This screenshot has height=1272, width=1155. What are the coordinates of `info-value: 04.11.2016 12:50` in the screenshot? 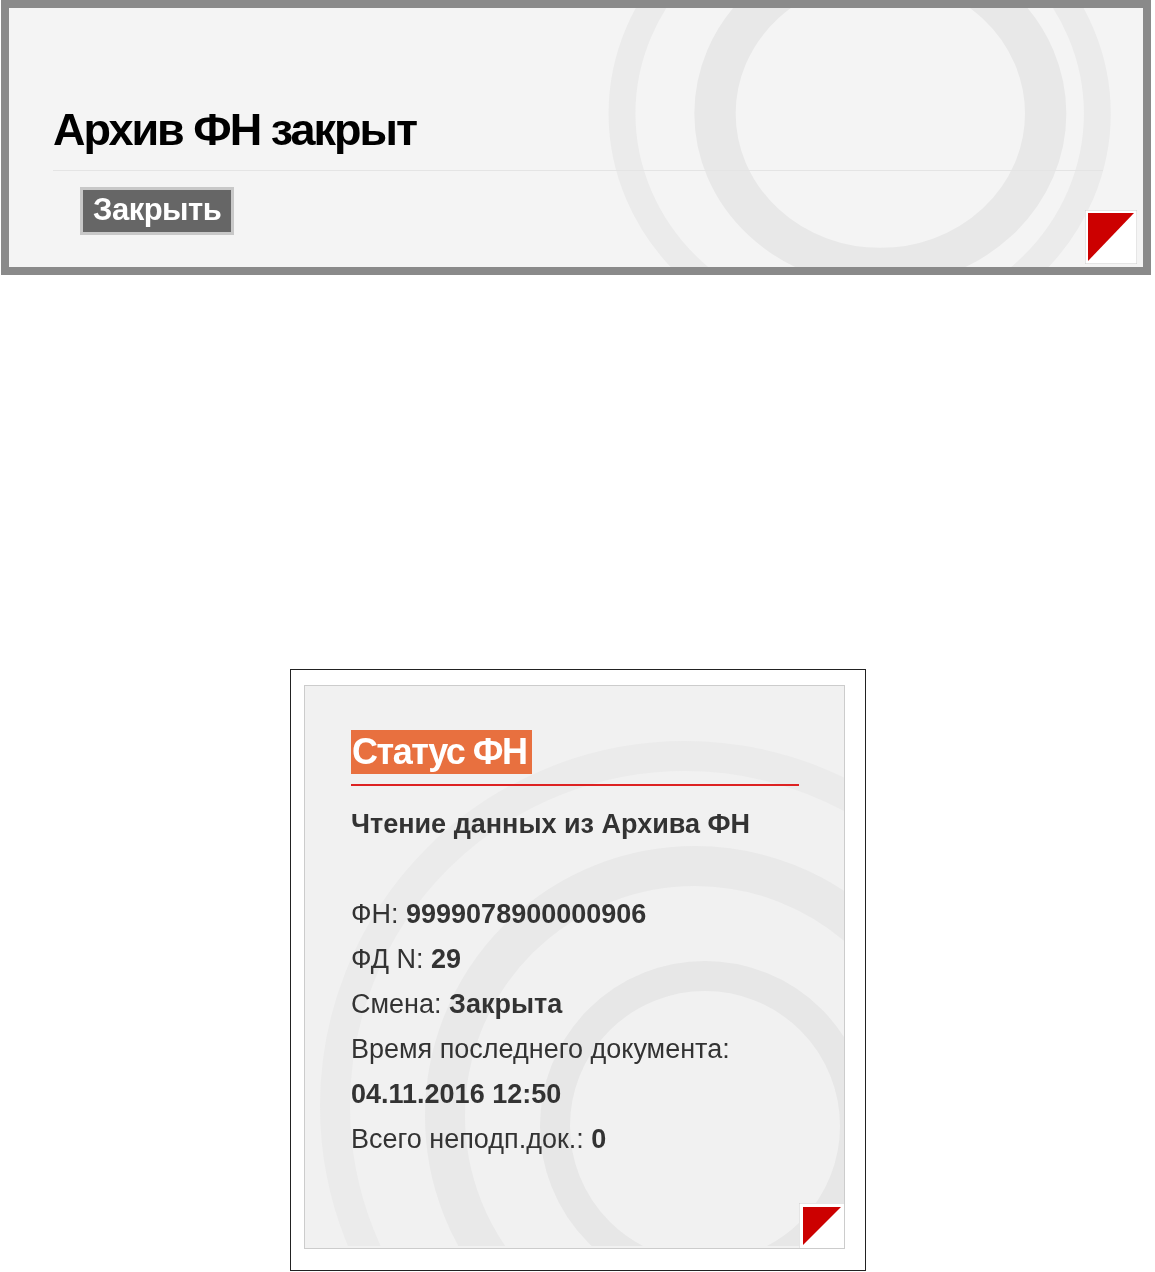 It's located at (457, 1094).